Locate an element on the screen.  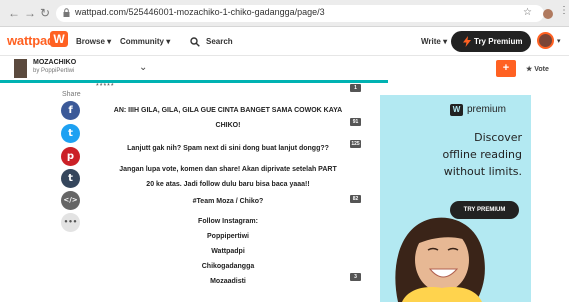
facebook-share-icon: f is located at coordinates (70, 110).